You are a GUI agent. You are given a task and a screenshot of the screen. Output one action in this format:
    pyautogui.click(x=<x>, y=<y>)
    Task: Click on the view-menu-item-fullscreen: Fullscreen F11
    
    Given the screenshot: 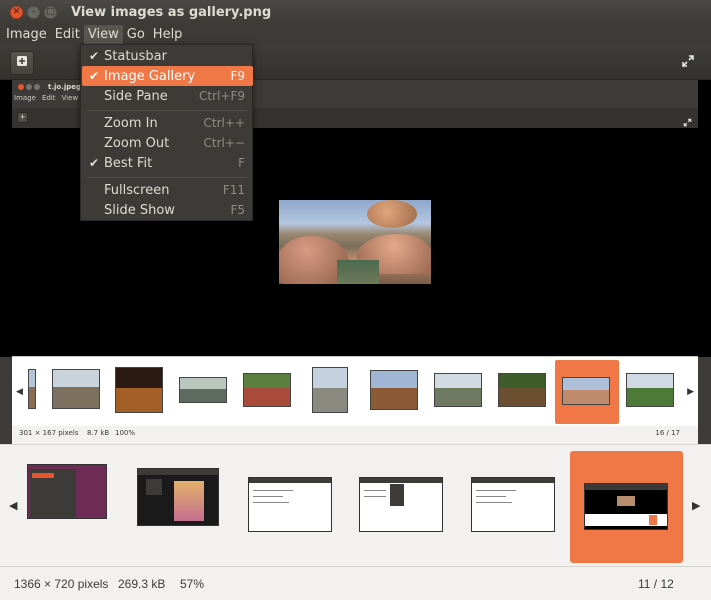 What is the action you would take?
    pyautogui.click(x=167, y=190)
    